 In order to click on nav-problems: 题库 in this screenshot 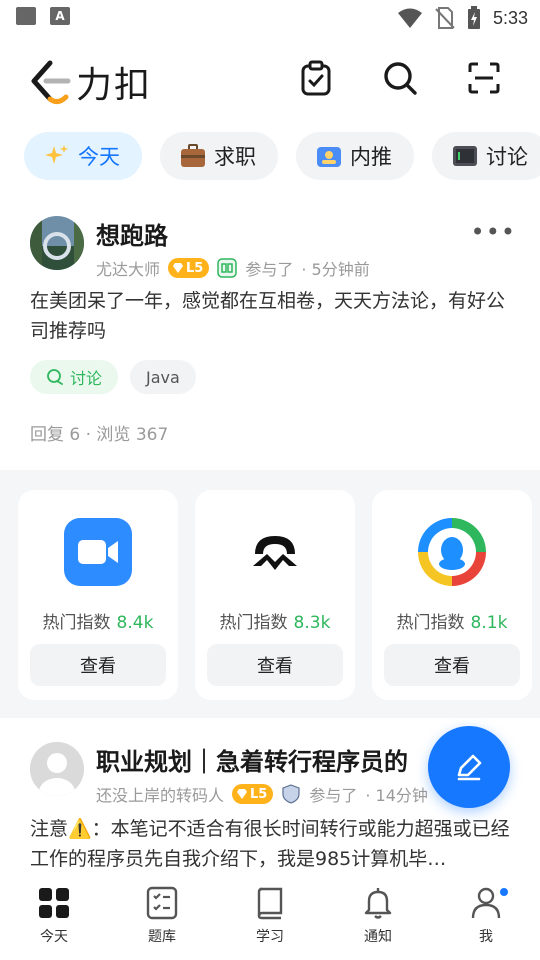, I will do `click(162, 918)`.